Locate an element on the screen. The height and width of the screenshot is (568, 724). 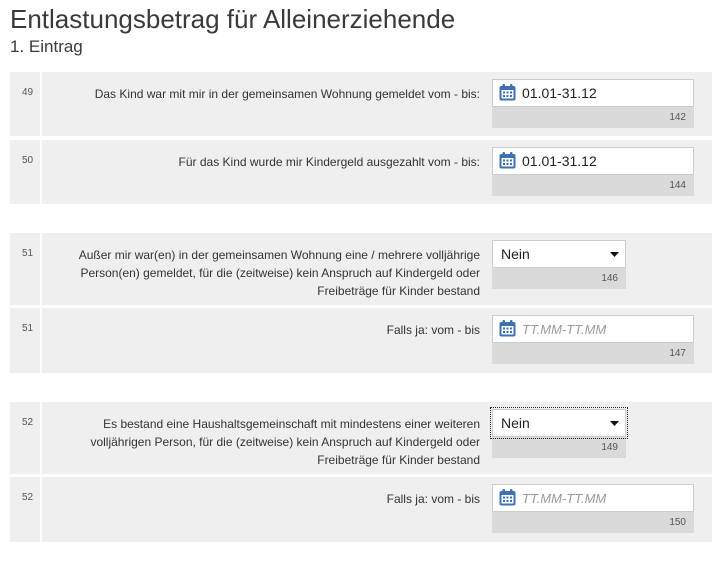
field-wrapper: Nein 149 is located at coordinates (559, 432).